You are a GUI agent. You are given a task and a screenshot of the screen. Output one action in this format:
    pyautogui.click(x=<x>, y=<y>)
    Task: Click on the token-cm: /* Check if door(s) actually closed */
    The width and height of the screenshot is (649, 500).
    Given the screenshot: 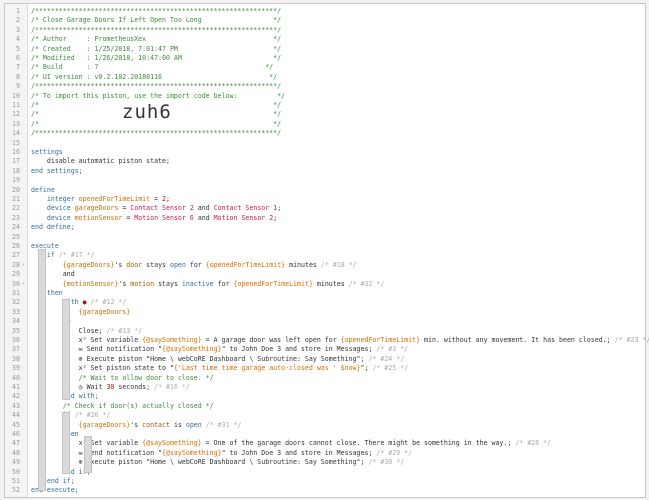 What is the action you would take?
    pyautogui.click(x=138, y=405)
    